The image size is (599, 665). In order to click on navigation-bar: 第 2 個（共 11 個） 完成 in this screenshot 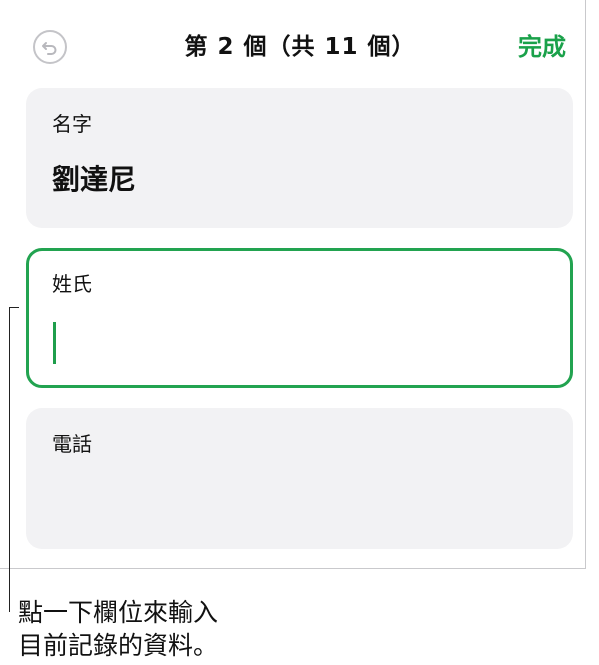, I will do `click(293, 44)`.